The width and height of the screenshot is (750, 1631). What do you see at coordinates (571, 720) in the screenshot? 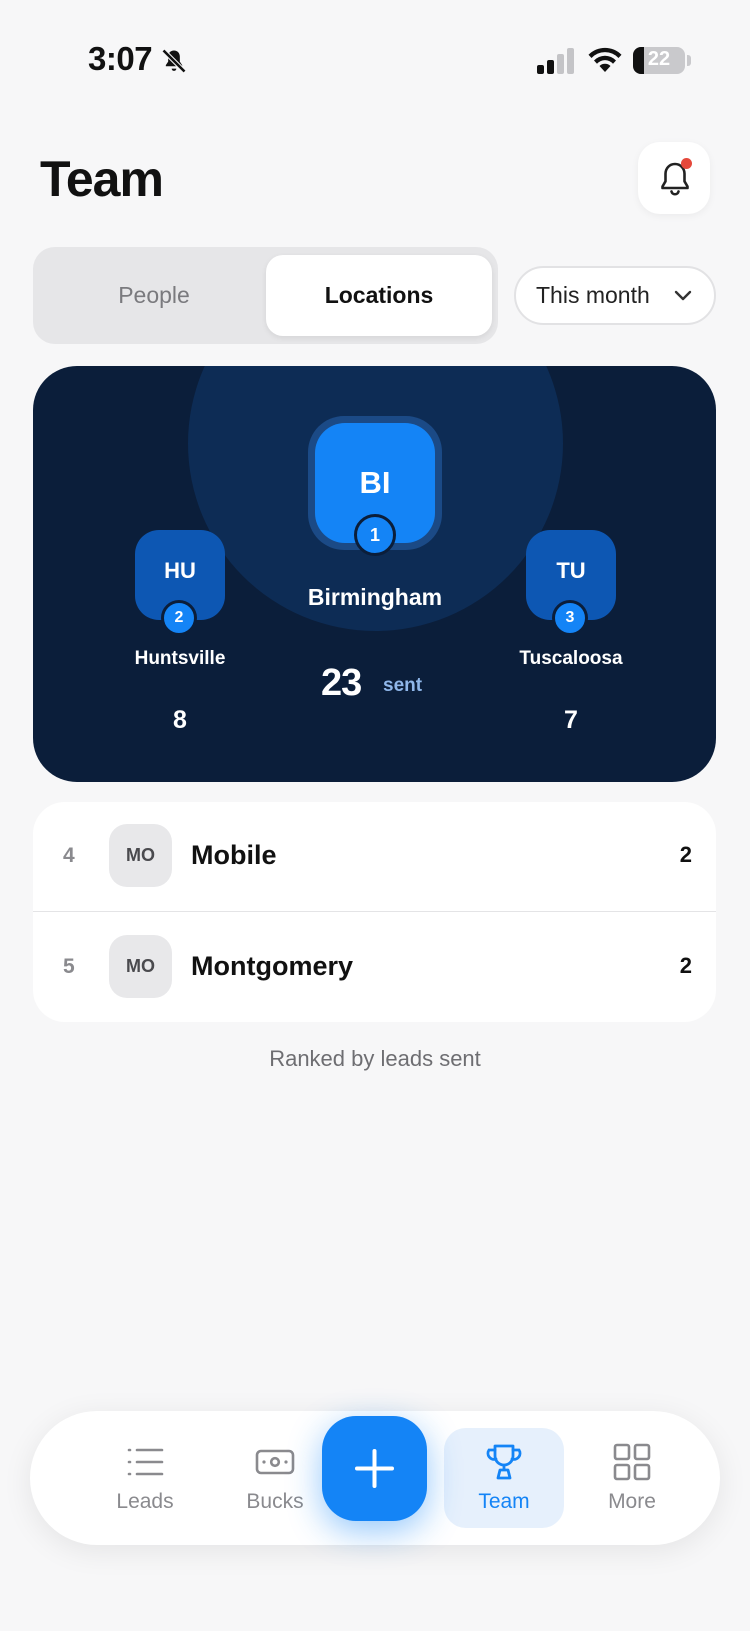
I see `third-place-count: 7` at bounding box center [571, 720].